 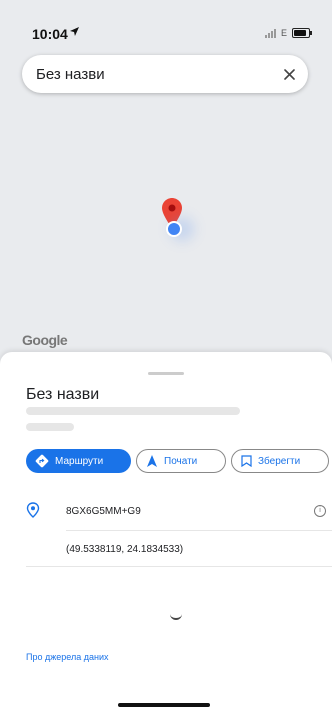 What do you see at coordinates (33, 510) in the screenshot?
I see `location-pin-icon` at bounding box center [33, 510].